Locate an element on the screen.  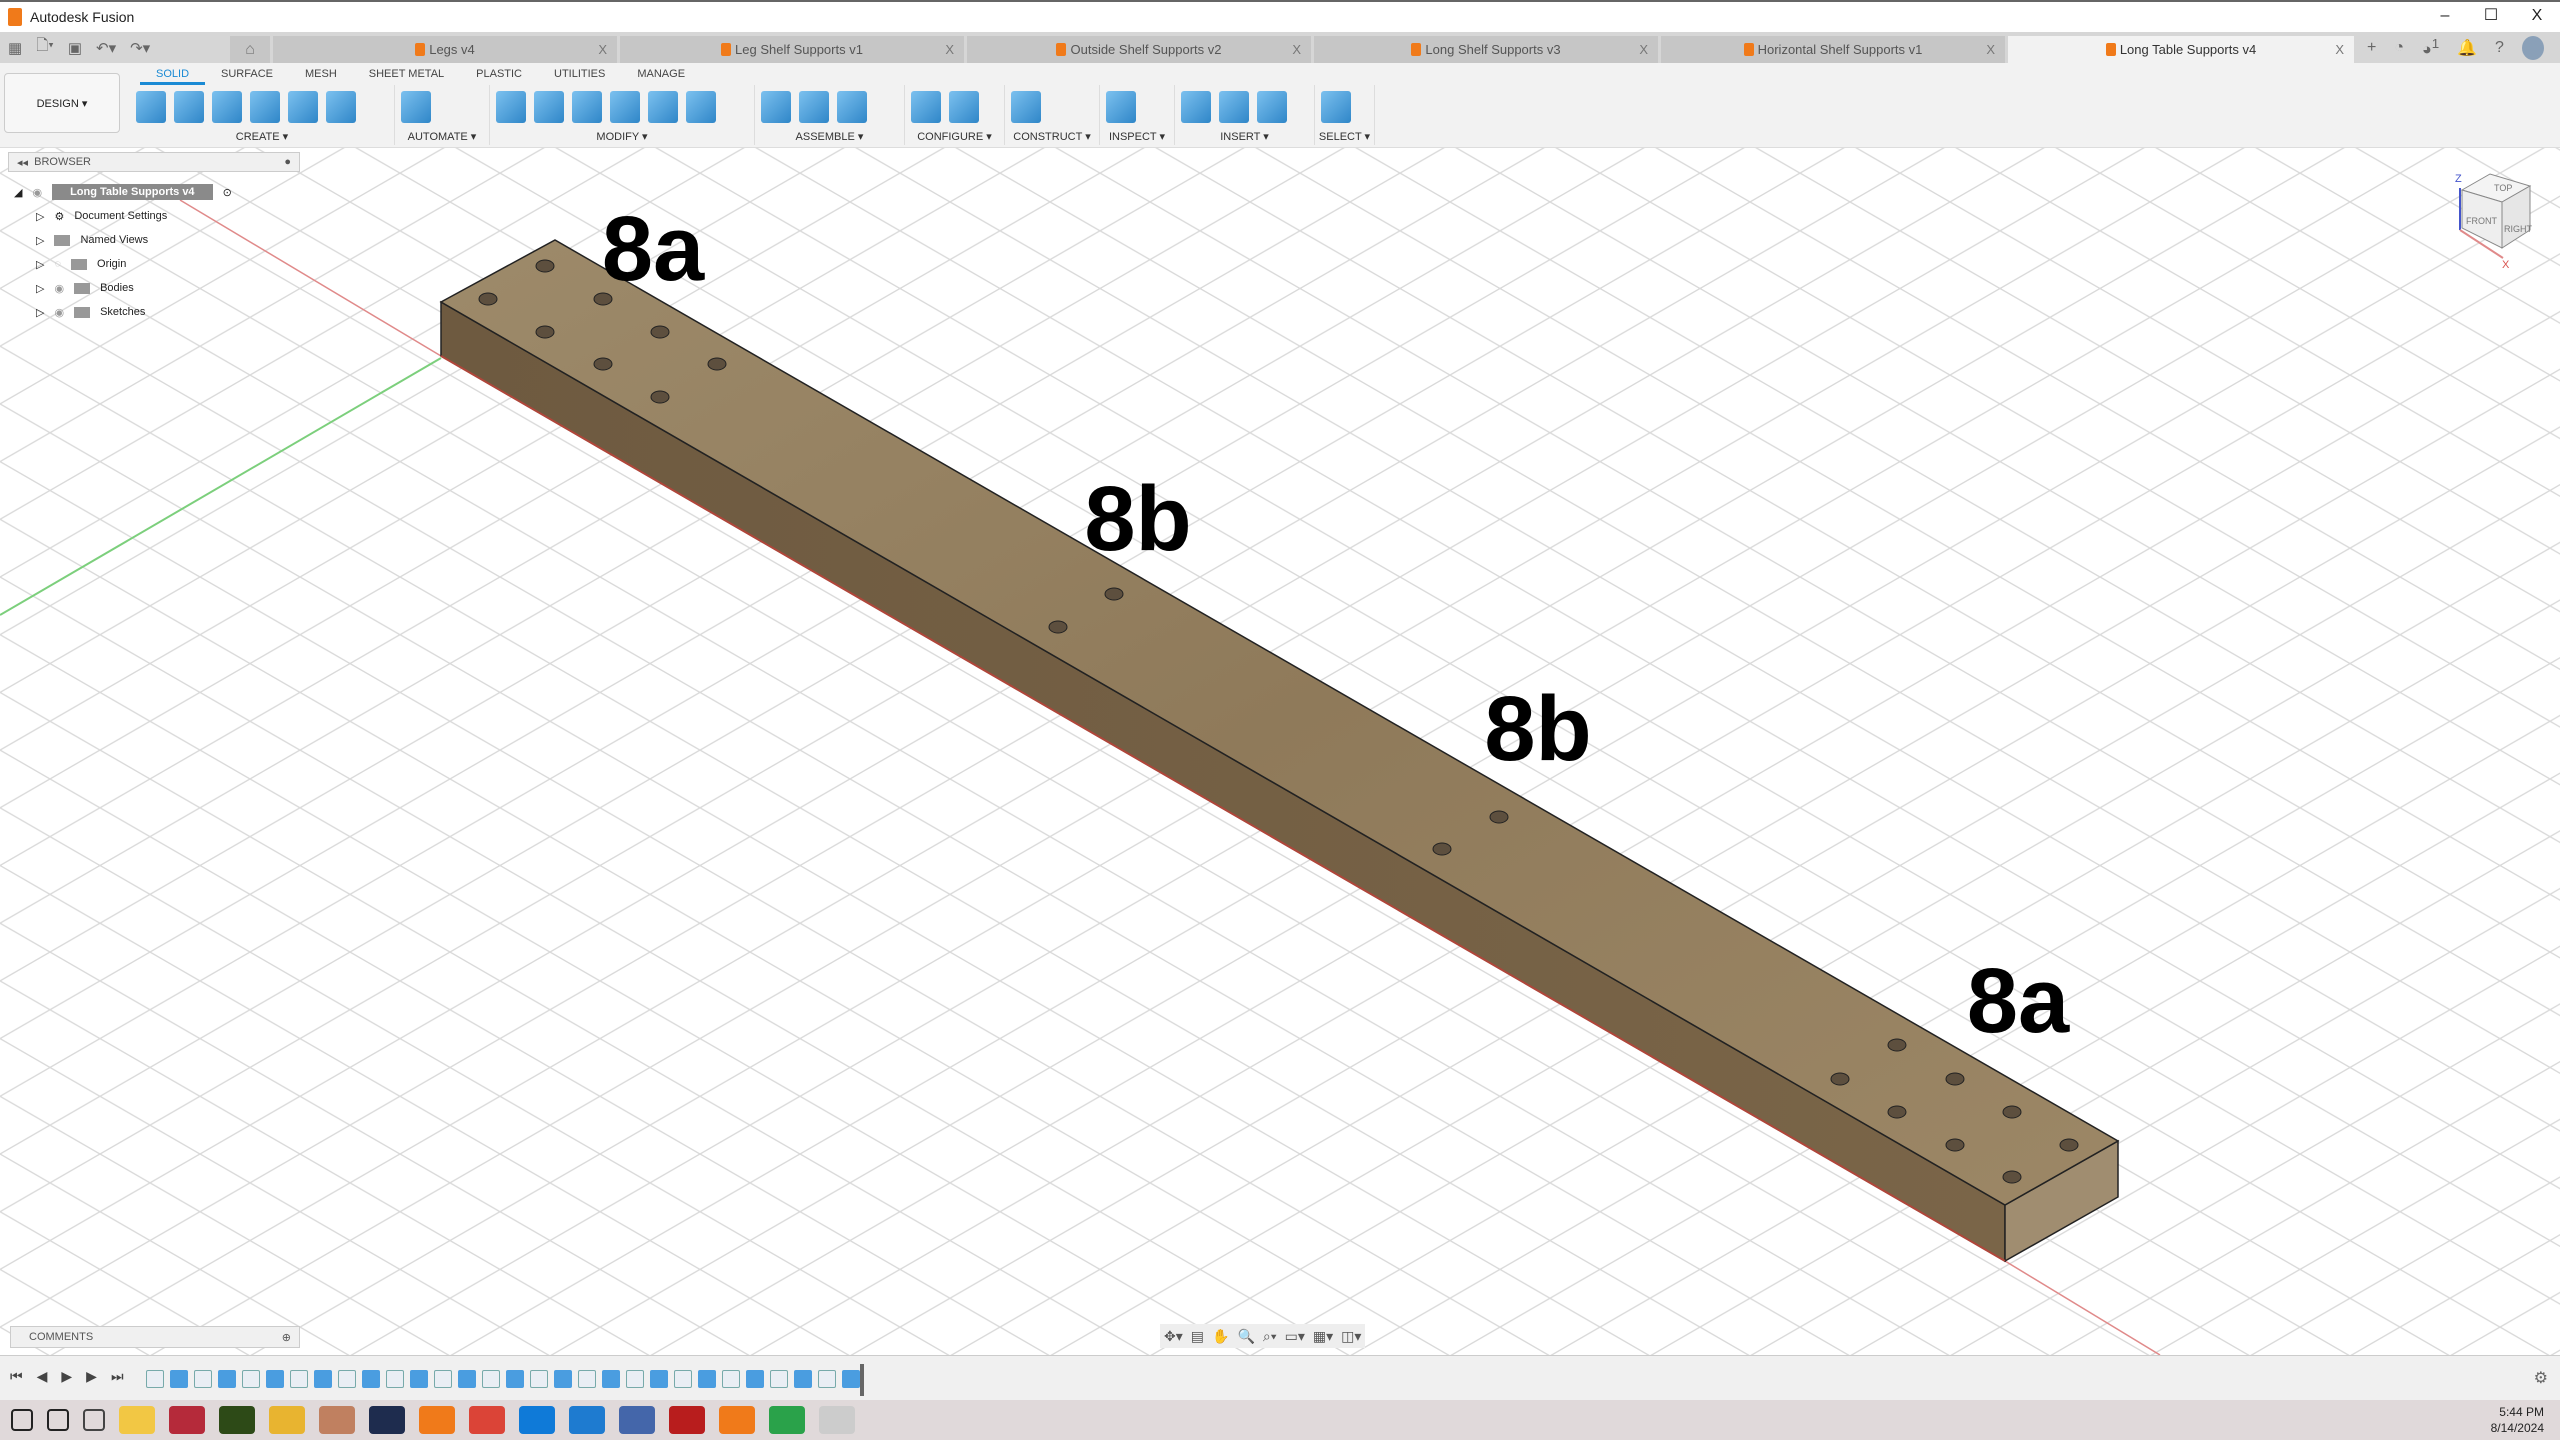
maximize-button: ☐ is located at coordinates (2491, 16).